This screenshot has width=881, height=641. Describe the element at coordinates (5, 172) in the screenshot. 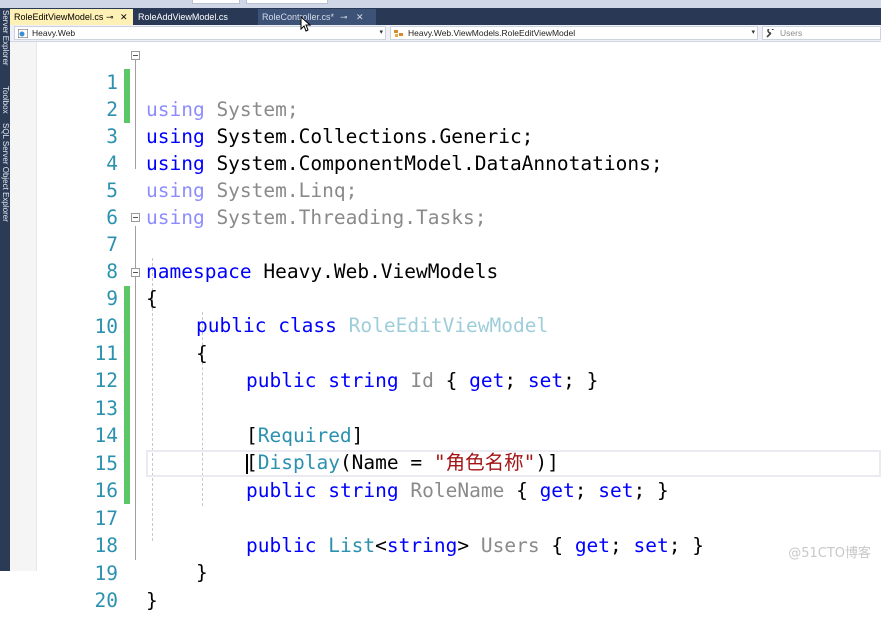

I see `side-tab-sql-server-object-explorer: SQL Server Object Explorer` at that location.